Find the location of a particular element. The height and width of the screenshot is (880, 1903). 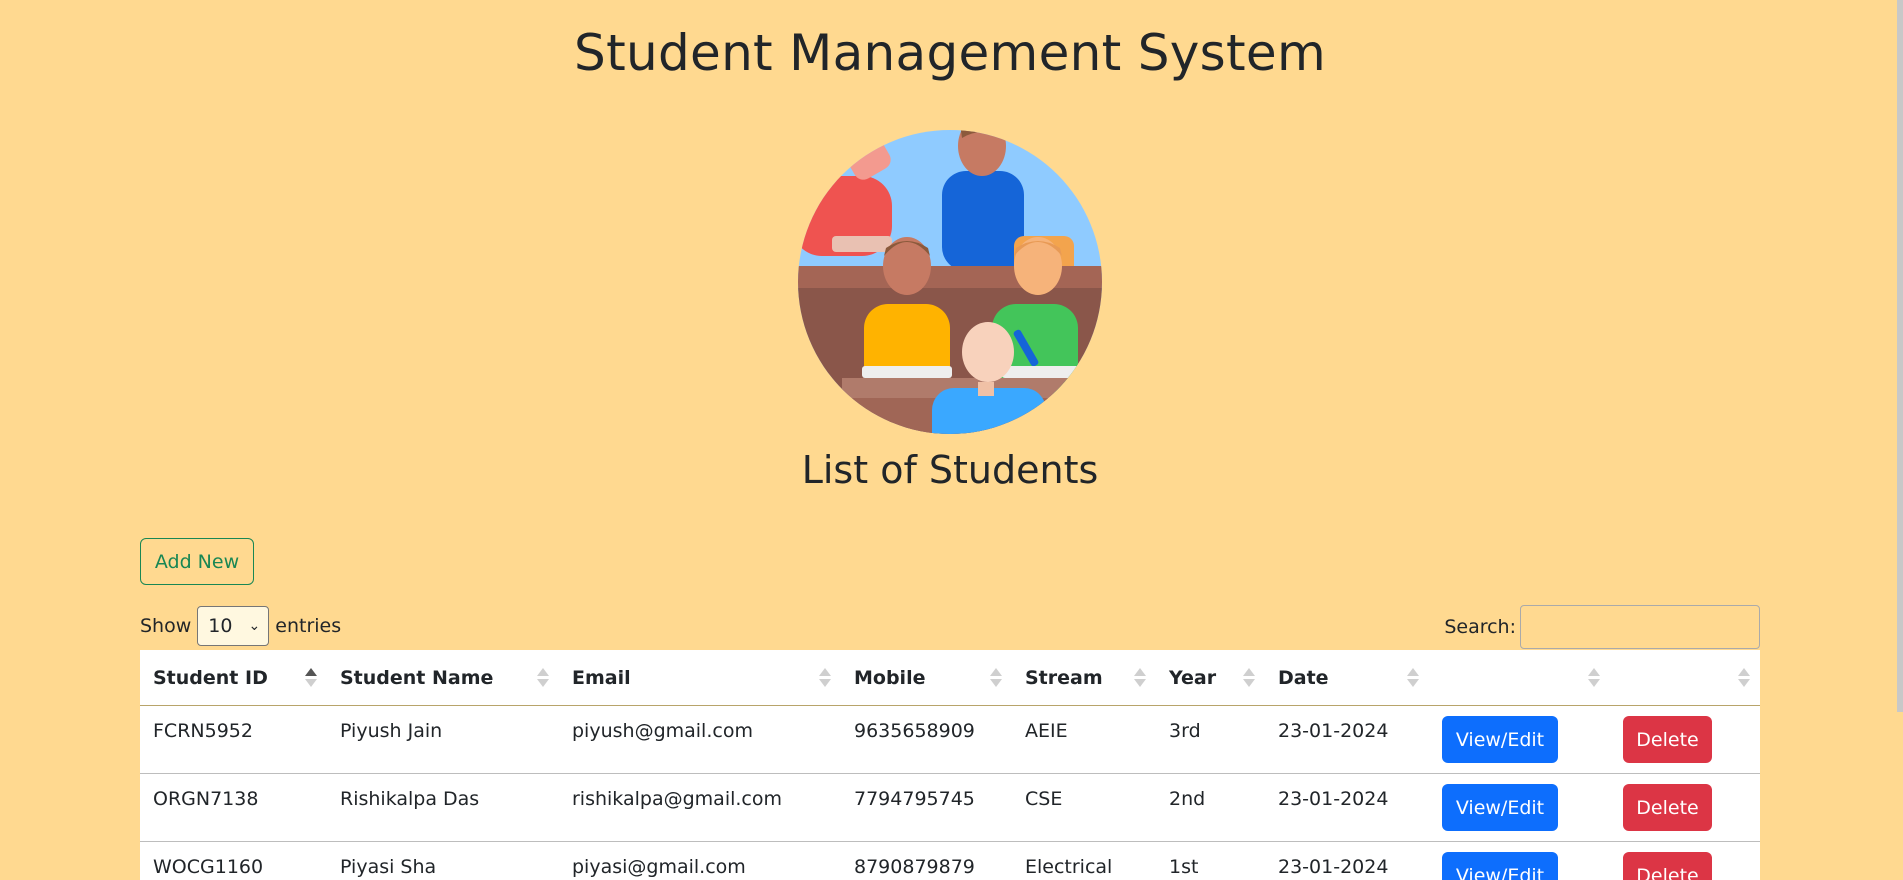

column-header-student-id: Student ID is located at coordinates (233, 678).